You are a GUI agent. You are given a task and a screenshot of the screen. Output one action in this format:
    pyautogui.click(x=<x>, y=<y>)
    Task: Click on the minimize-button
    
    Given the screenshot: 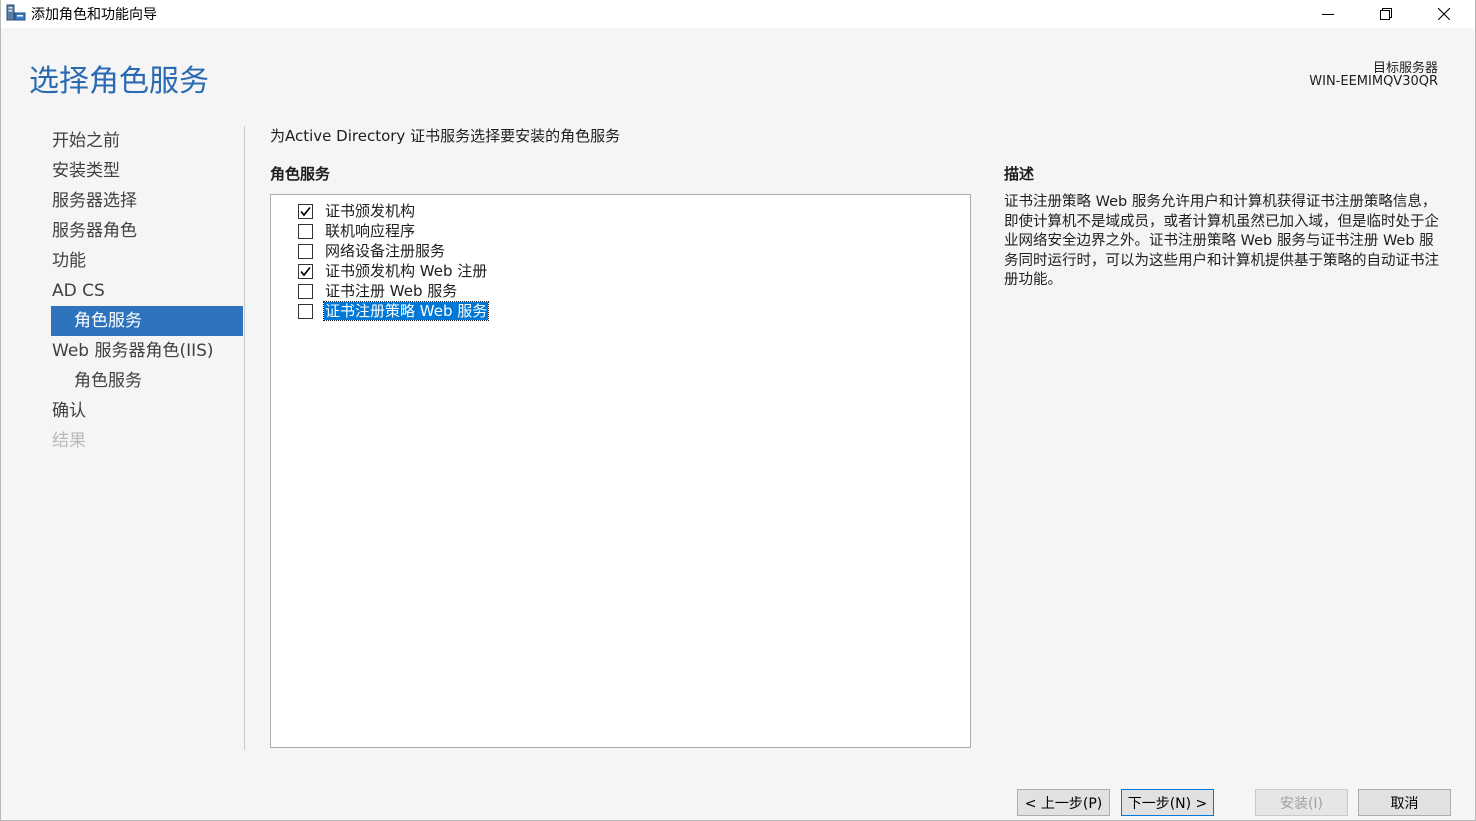 What is the action you would take?
    pyautogui.click(x=1328, y=14)
    